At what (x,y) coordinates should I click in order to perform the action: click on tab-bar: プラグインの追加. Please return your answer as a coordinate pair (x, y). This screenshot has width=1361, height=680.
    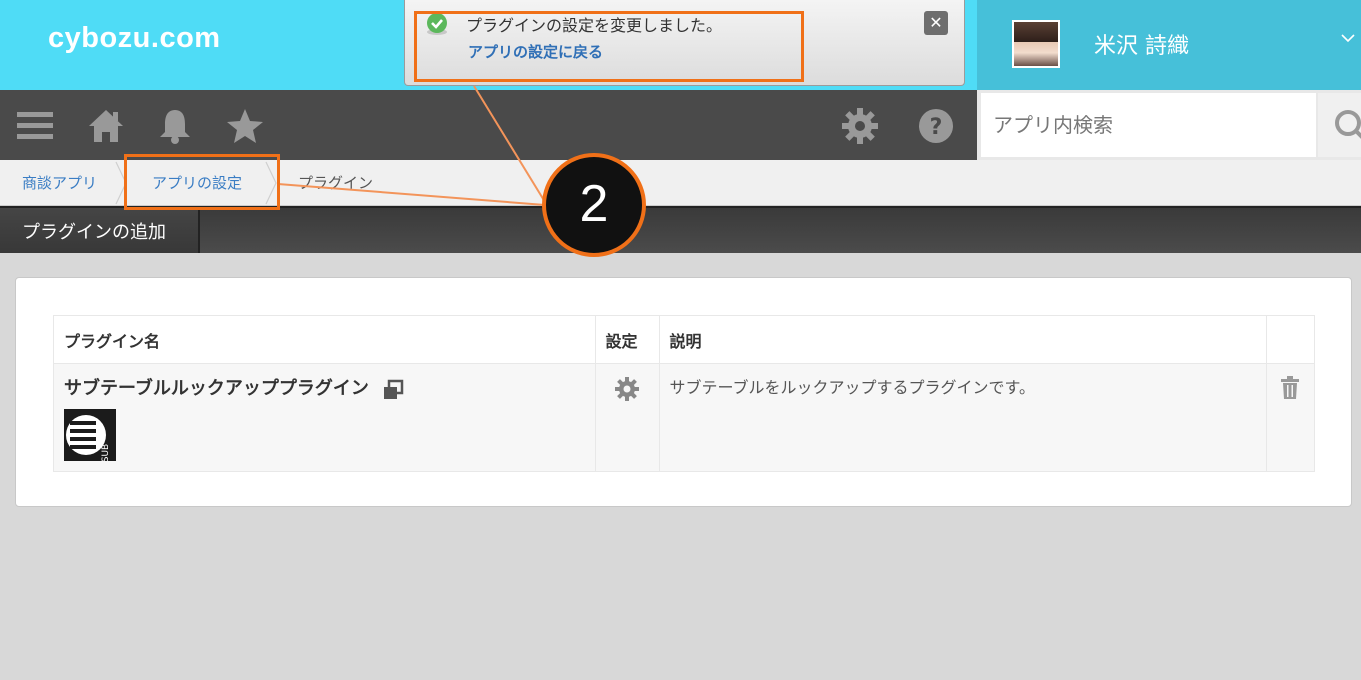
    Looking at the image, I should click on (680, 229).